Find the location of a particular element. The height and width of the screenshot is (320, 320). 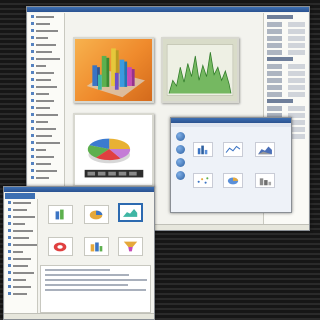

gallery-tile-scatter is located at coordinates (203, 180).